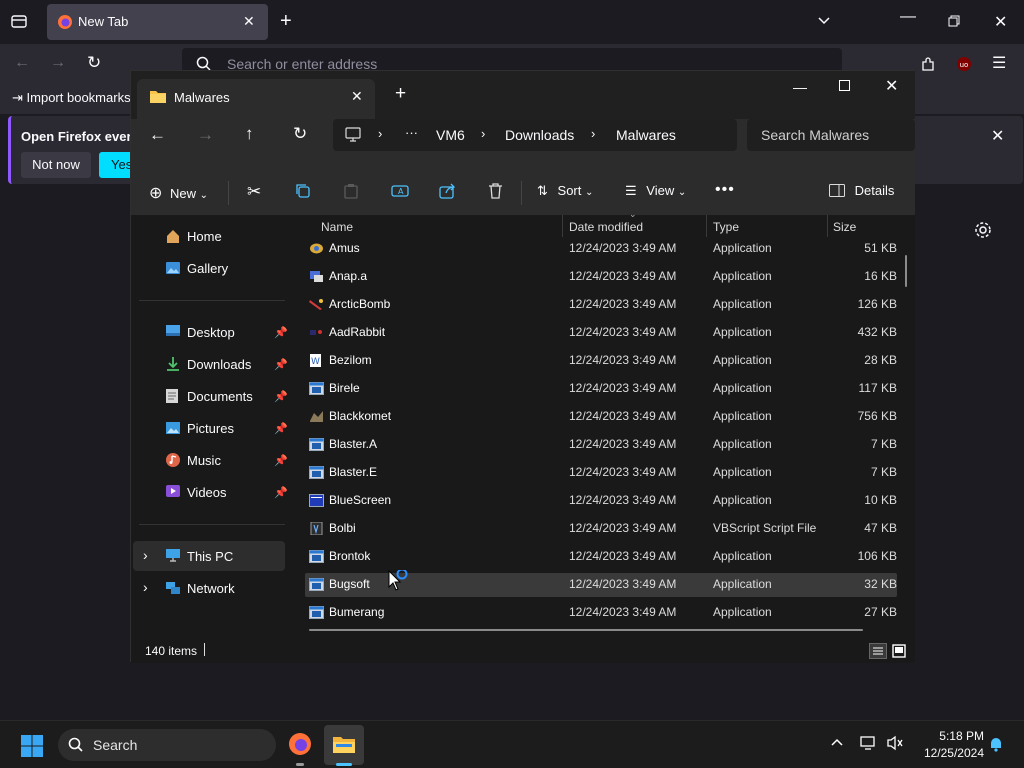 The width and height of the screenshot is (1024, 768). What do you see at coordinates (837, 742) in the screenshot?
I see `show-hidden-icons-chevron-icon` at bounding box center [837, 742].